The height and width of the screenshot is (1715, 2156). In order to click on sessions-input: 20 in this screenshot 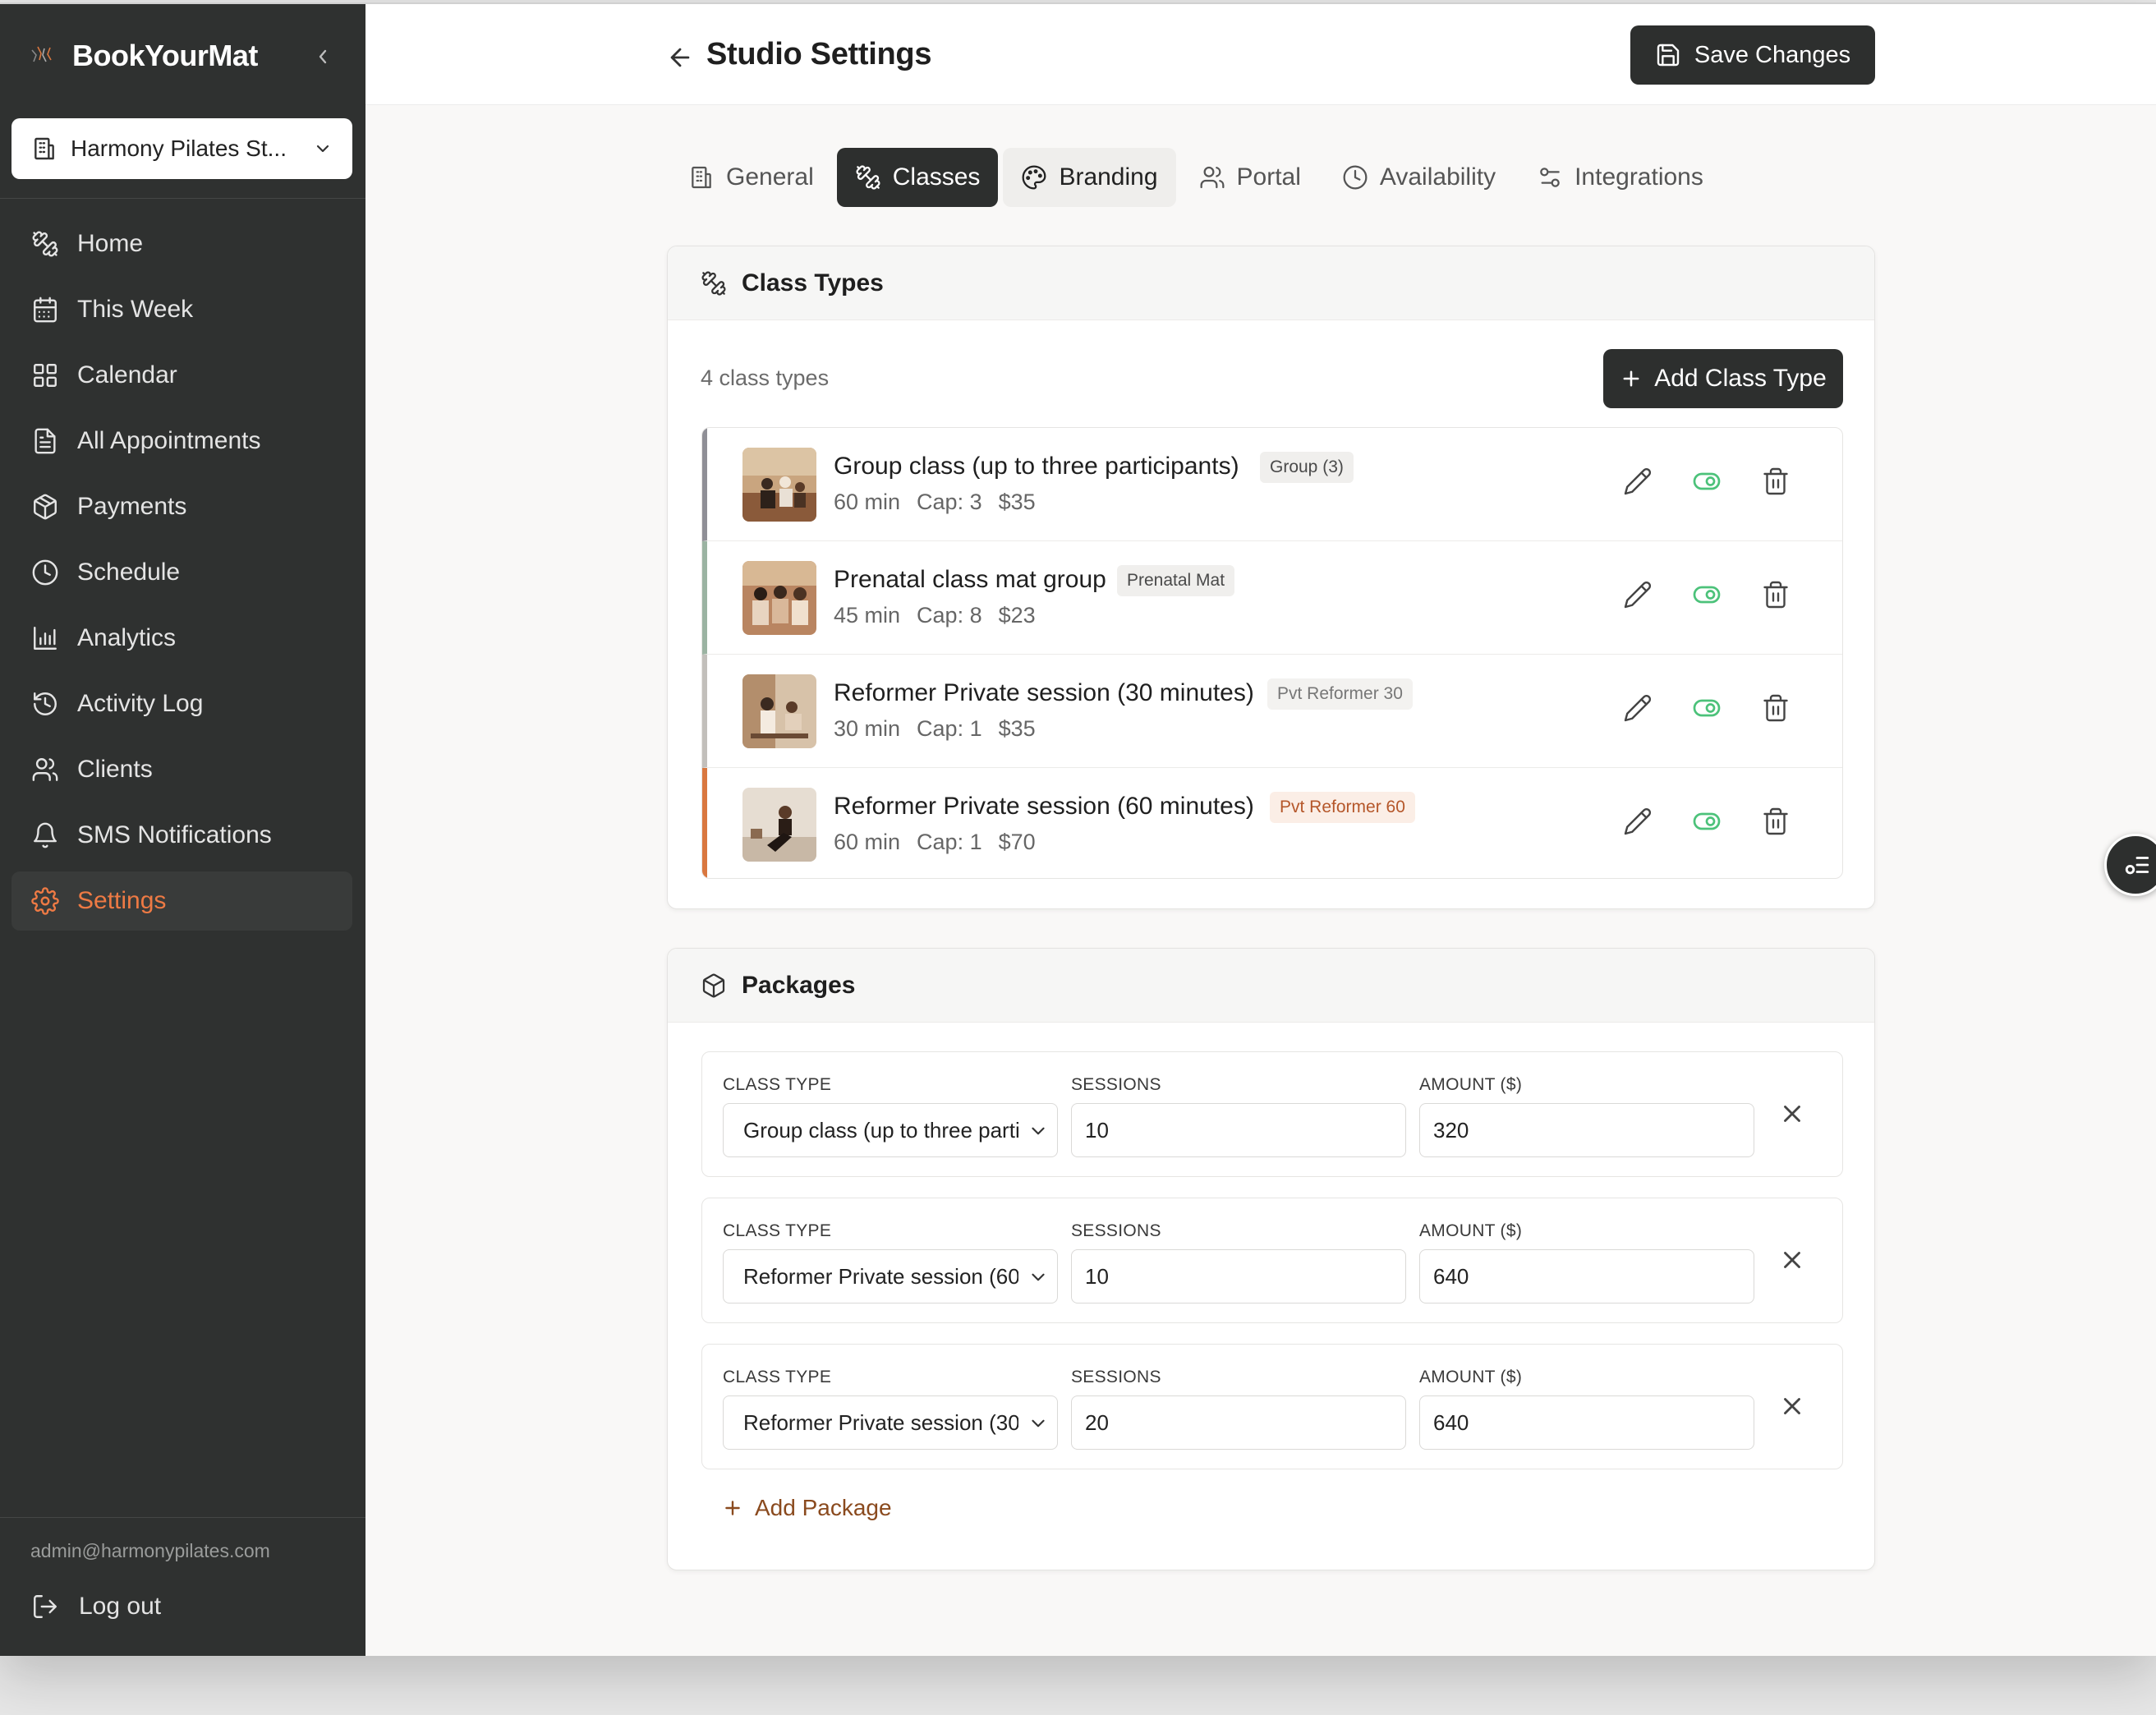, I will do `click(1238, 1422)`.